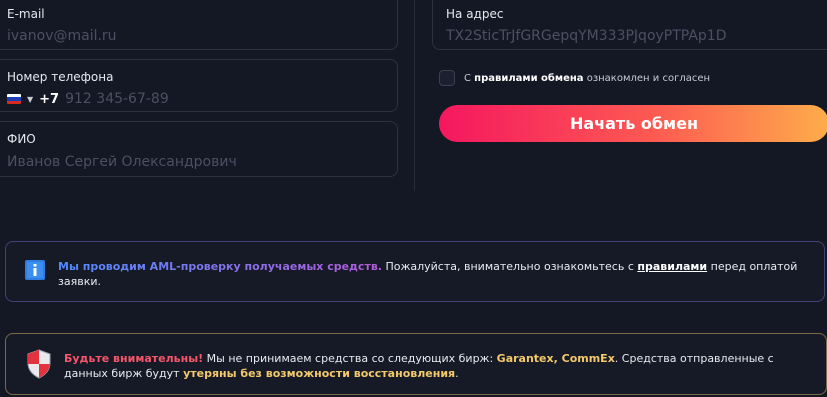 Image resolution: width=827 pixels, height=397 pixels. I want to click on warning-accent-text: Будьте внимательны!, so click(134, 358).